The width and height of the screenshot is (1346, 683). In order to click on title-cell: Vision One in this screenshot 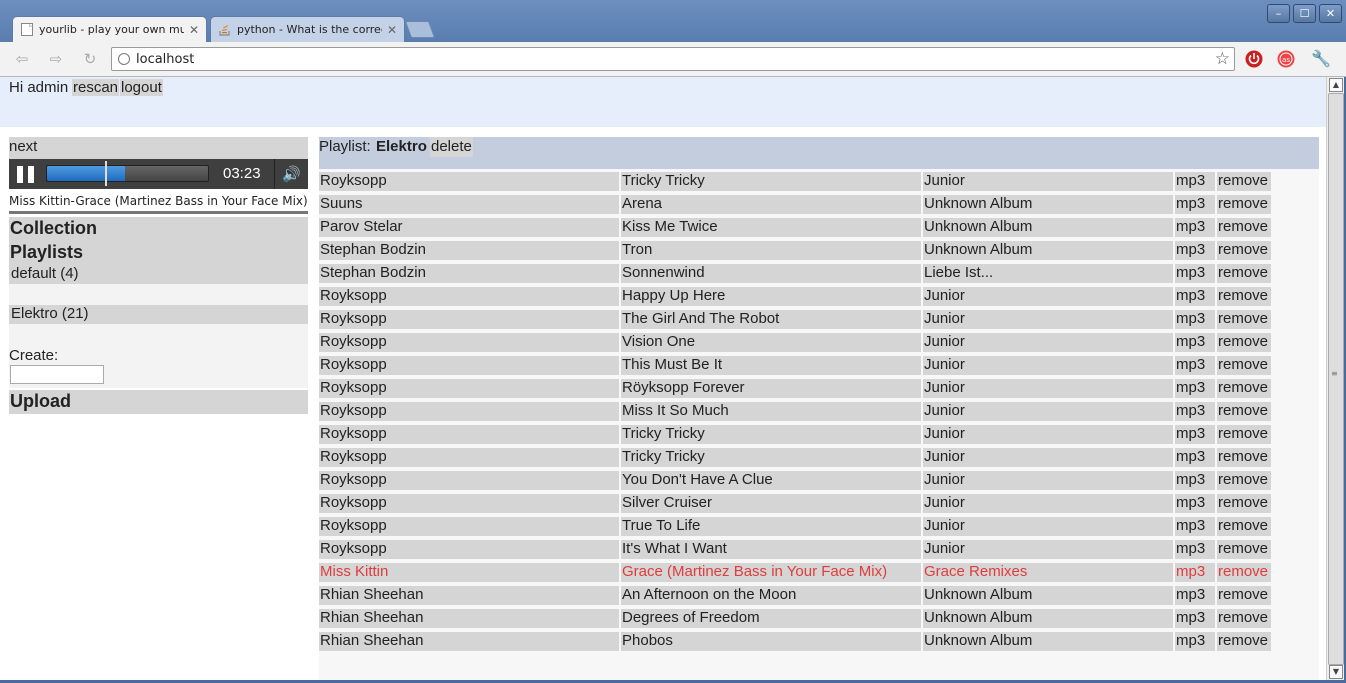, I will do `click(771, 342)`.